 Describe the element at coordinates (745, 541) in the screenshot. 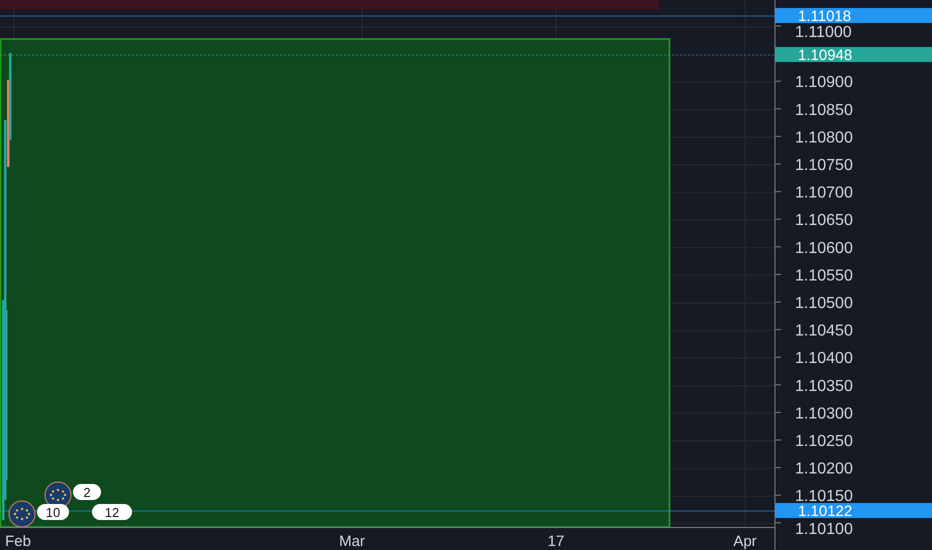

I see `date-label: Apr` at that location.